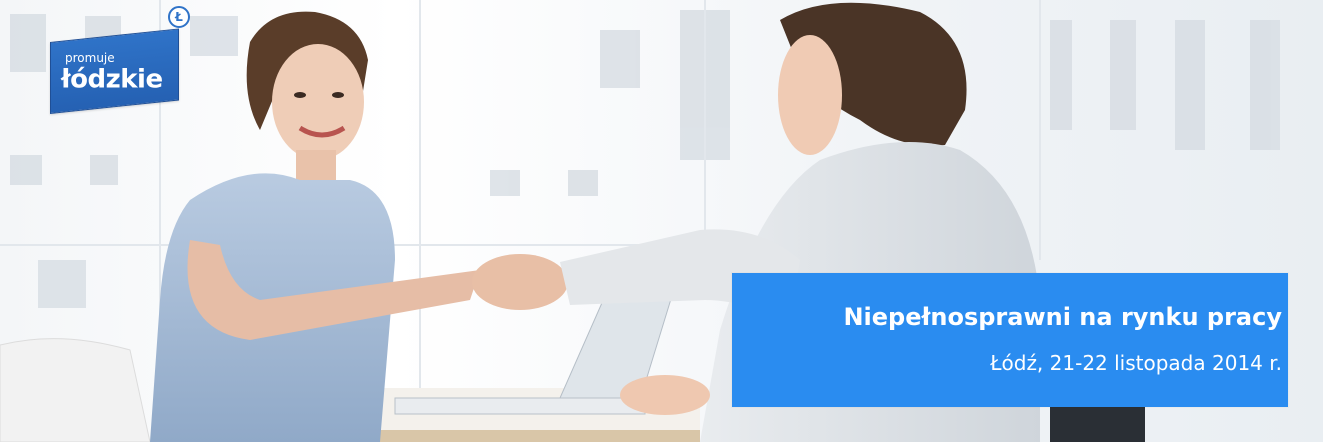 This screenshot has height=442, width=1323. What do you see at coordinates (338, 95) in the screenshot?
I see `woman-left-eye-right` at bounding box center [338, 95].